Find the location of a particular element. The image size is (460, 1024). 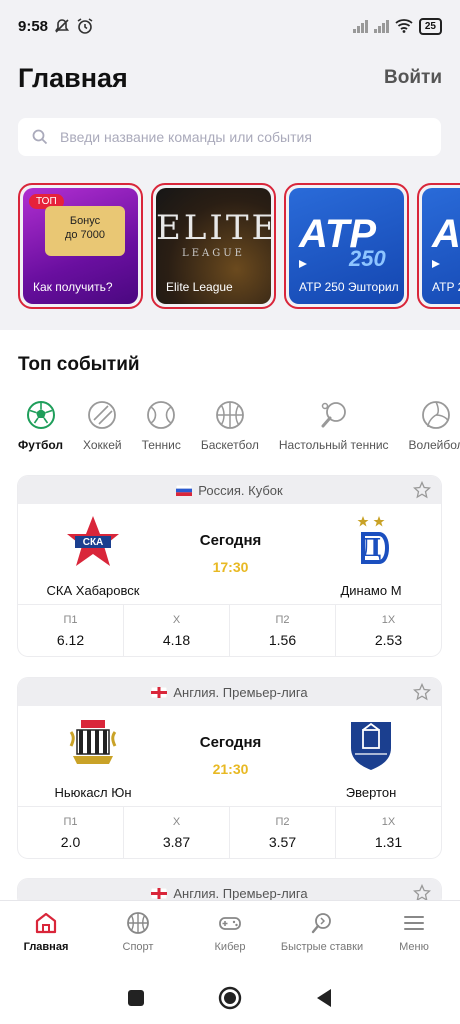

sport-label: Хоккей is located at coordinates (102, 445).